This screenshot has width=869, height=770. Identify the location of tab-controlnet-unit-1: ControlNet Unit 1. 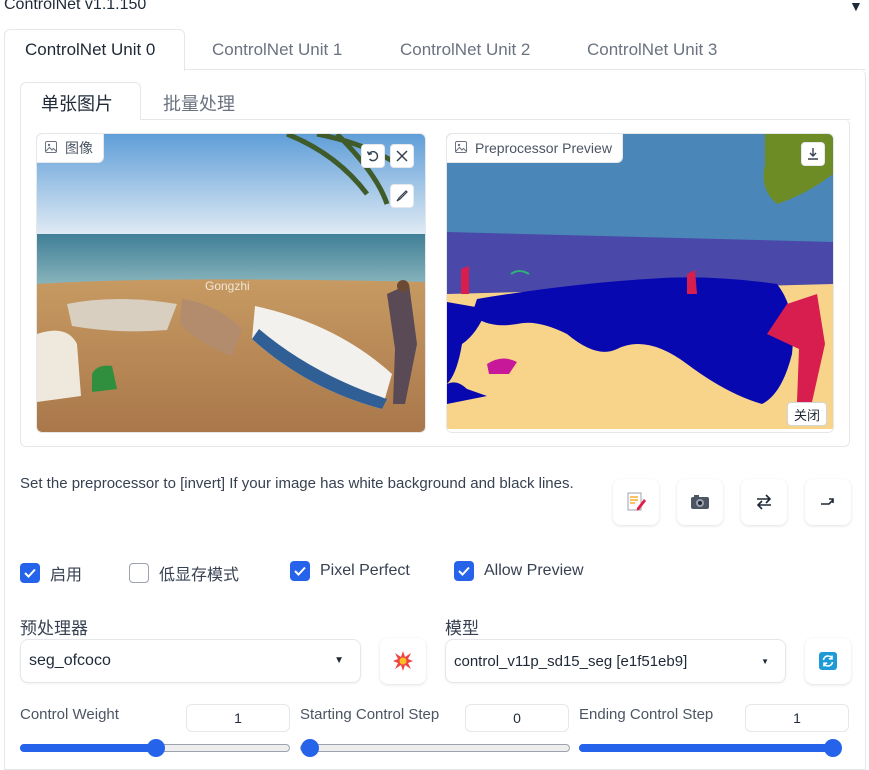
(277, 50).